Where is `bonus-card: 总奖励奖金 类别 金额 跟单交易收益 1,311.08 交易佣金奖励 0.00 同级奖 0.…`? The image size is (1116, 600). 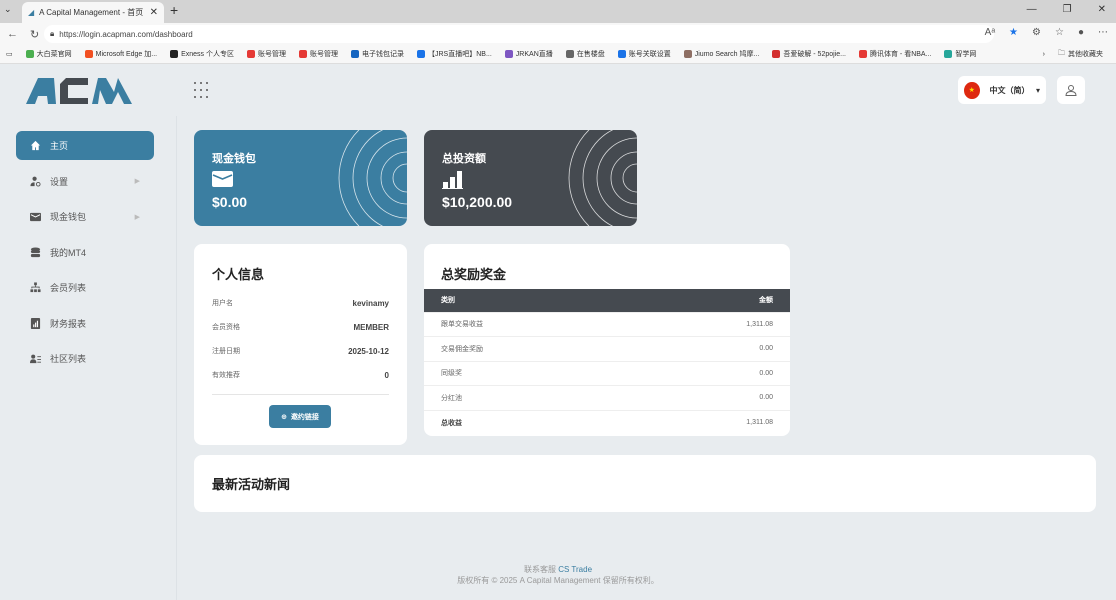 bonus-card: 总奖励奖金 类别 金额 跟单交易收益 1,311.08 交易佣金奖励 0.00 同级奖 0.… is located at coordinates (607, 340).